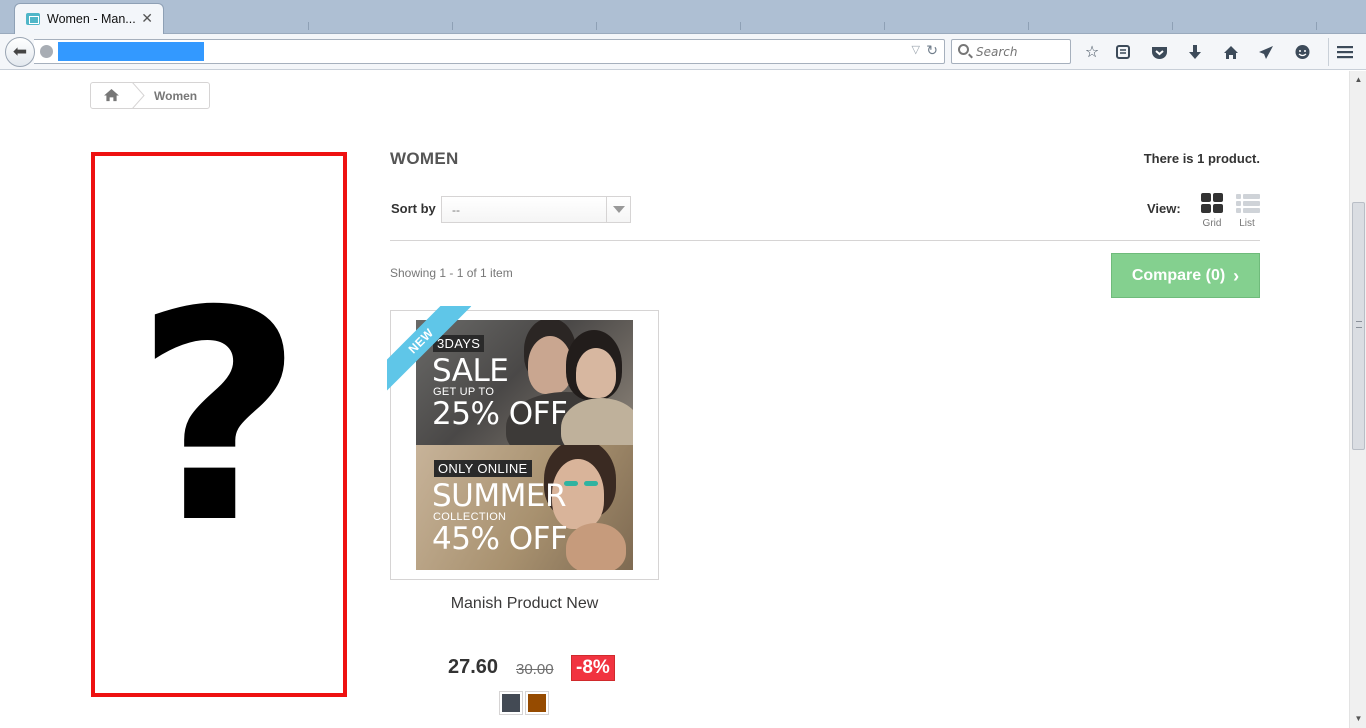  I want to click on chevron-right-icon: ›, so click(1236, 275).